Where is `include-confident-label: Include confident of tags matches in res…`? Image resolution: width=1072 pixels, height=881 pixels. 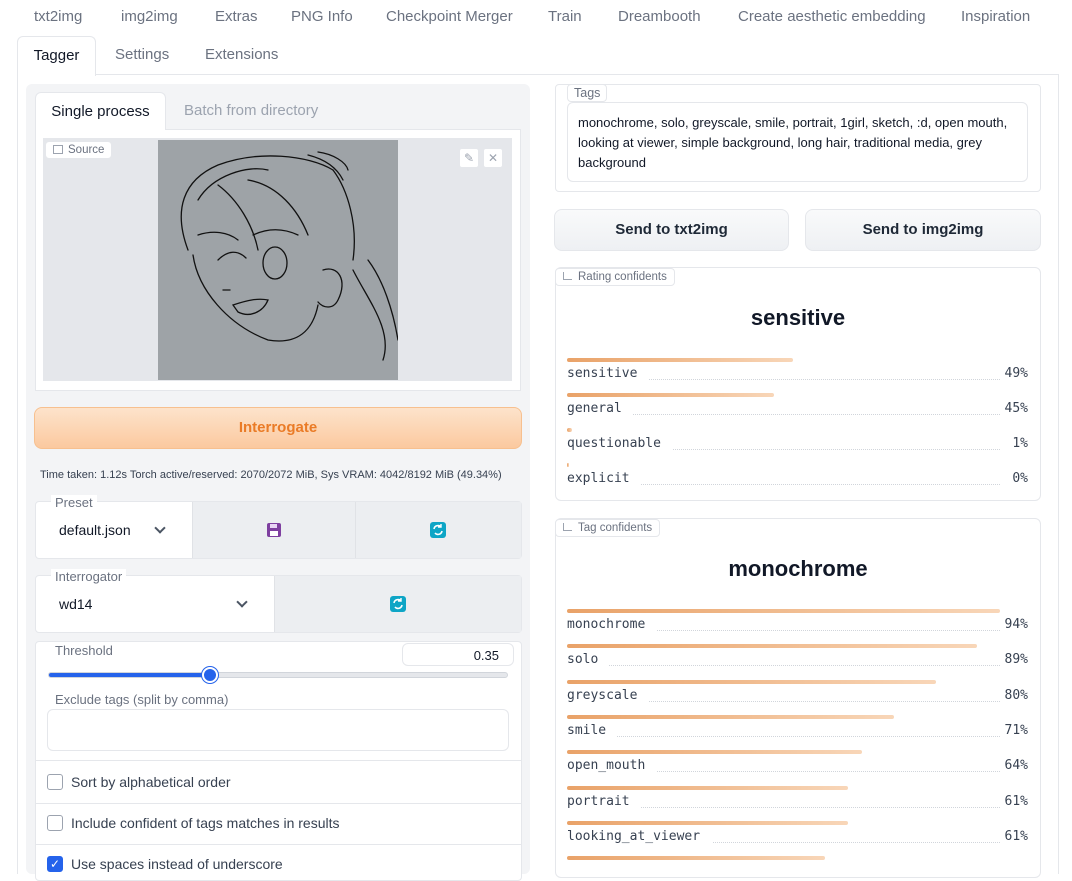 include-confident-label: Include confident of tags matches in res… is located at coordinates (205, 823).